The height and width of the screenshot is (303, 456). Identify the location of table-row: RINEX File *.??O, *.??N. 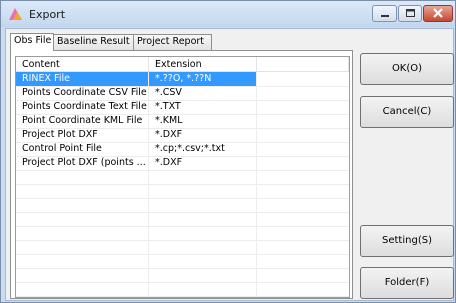
(182, 79).